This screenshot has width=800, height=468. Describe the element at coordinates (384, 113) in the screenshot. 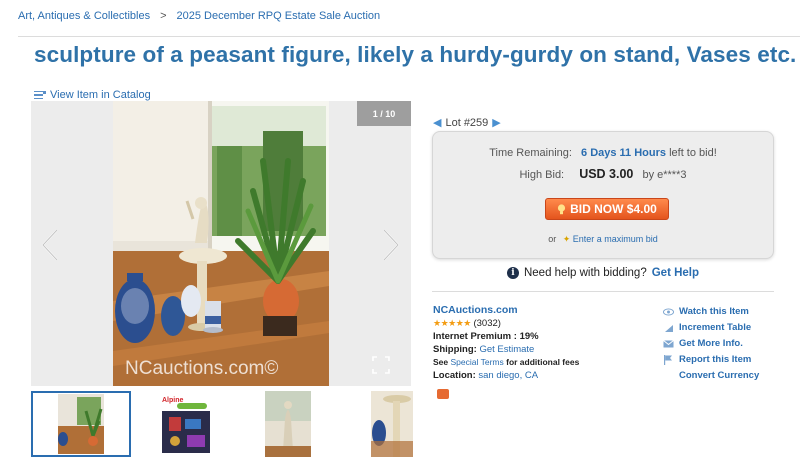

I see `image-counter: 1 / 10` at that location.